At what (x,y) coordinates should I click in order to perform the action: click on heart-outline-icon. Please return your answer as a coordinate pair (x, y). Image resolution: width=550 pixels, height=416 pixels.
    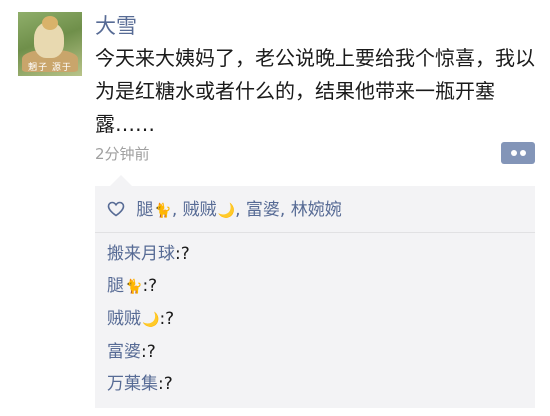
    Looking at the image, I should click on (118, 210).